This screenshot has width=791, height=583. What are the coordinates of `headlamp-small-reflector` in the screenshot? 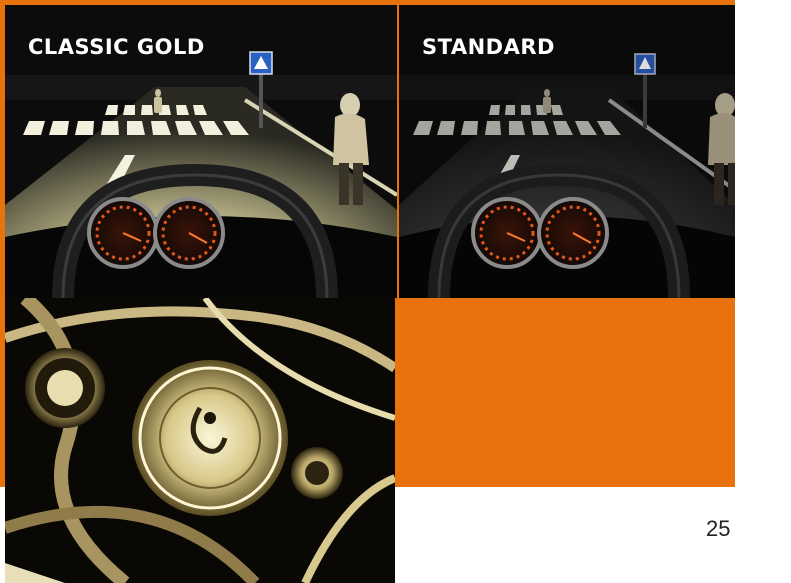 It's located at (317, 473).